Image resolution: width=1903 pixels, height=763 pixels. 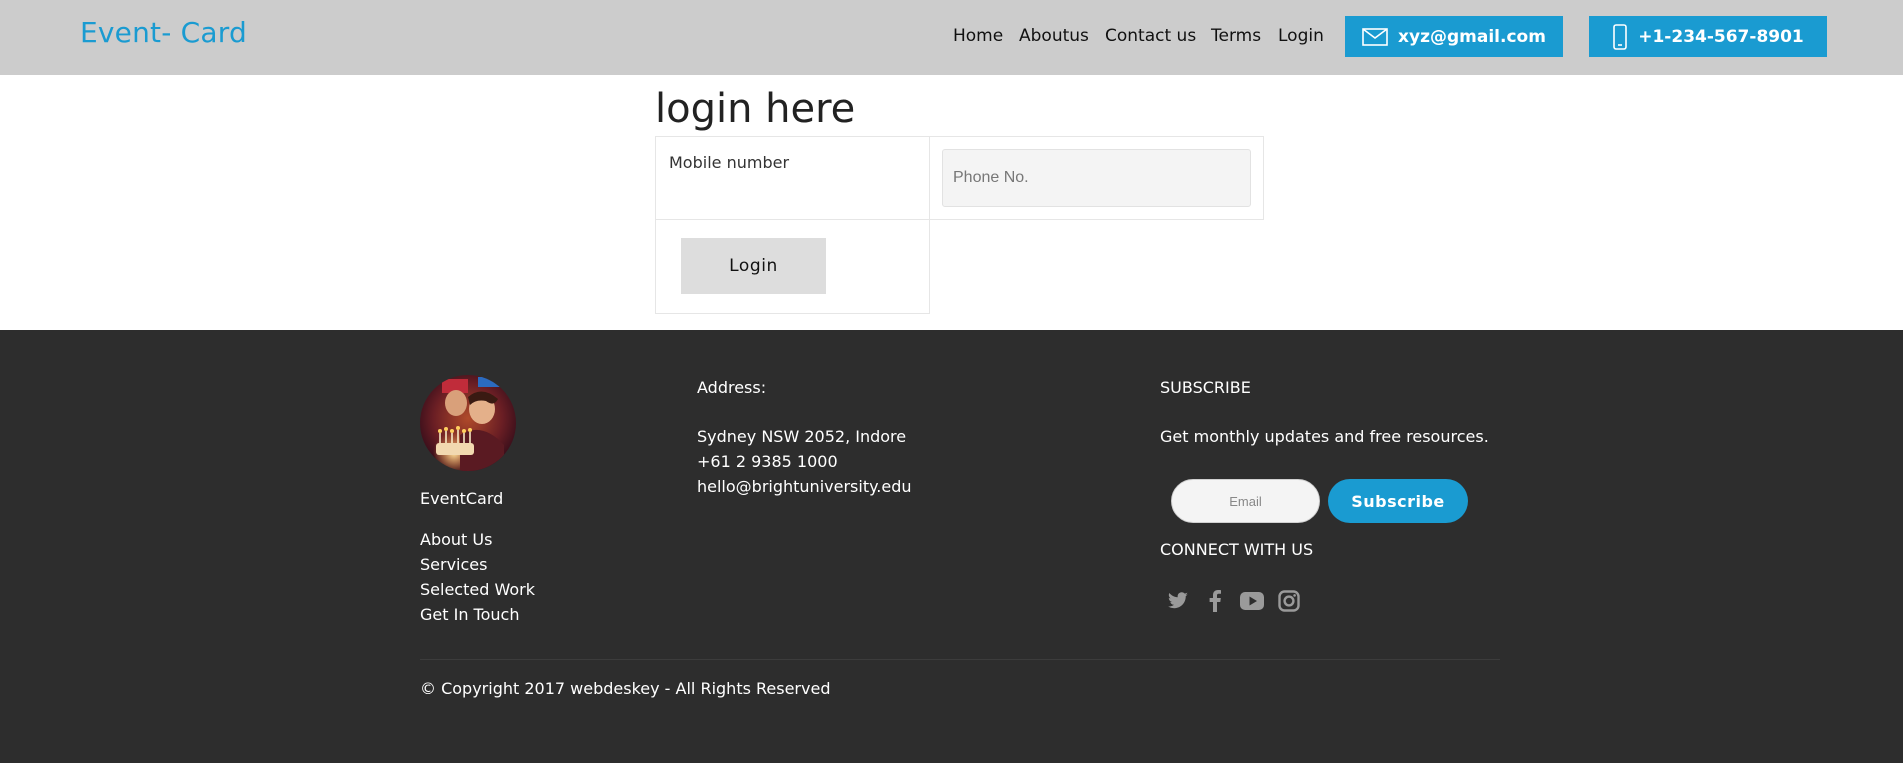 I want to click on subscribe-heading: SUBSCRIBE, so click(x=1205, y=387).